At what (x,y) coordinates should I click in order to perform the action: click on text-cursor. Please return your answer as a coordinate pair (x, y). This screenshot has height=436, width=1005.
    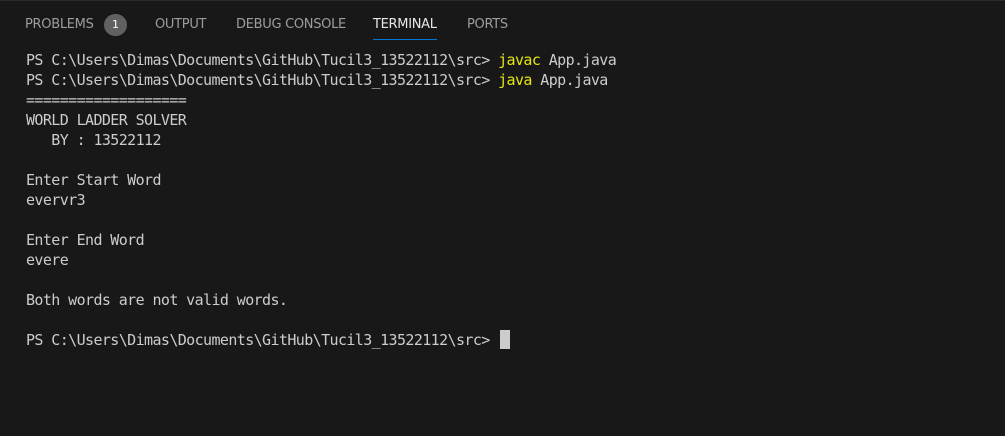
    Looking at the image, I should click on (505, 339).